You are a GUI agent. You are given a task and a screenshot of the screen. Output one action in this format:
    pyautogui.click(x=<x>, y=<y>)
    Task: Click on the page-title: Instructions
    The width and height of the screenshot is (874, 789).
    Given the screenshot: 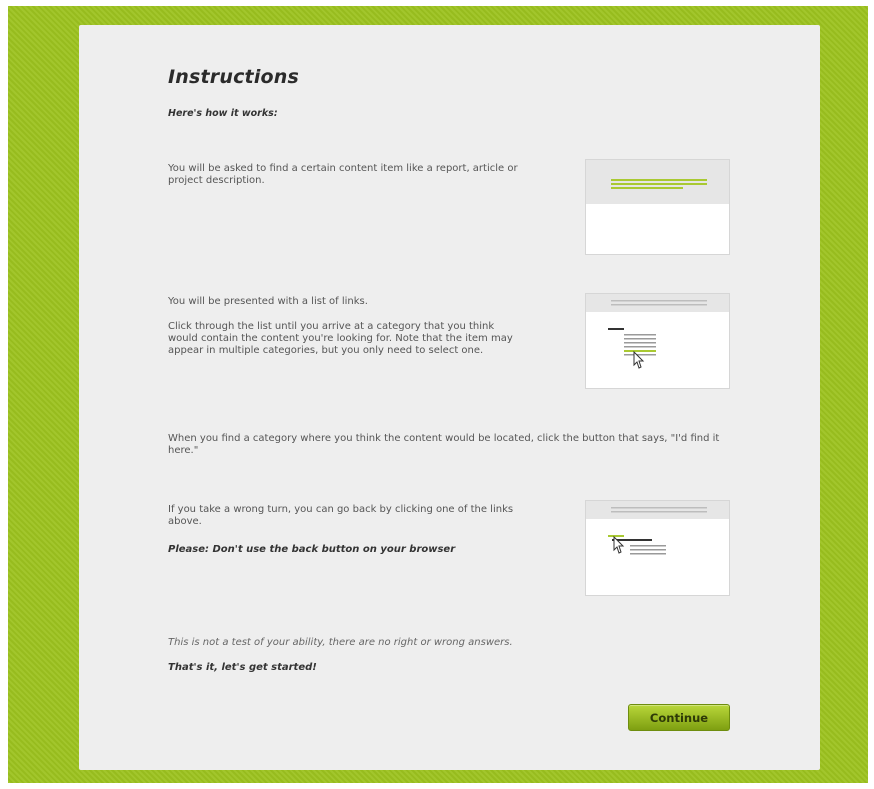 What is the action you would take?
    pyautogui.click(x=234, y=77)
    